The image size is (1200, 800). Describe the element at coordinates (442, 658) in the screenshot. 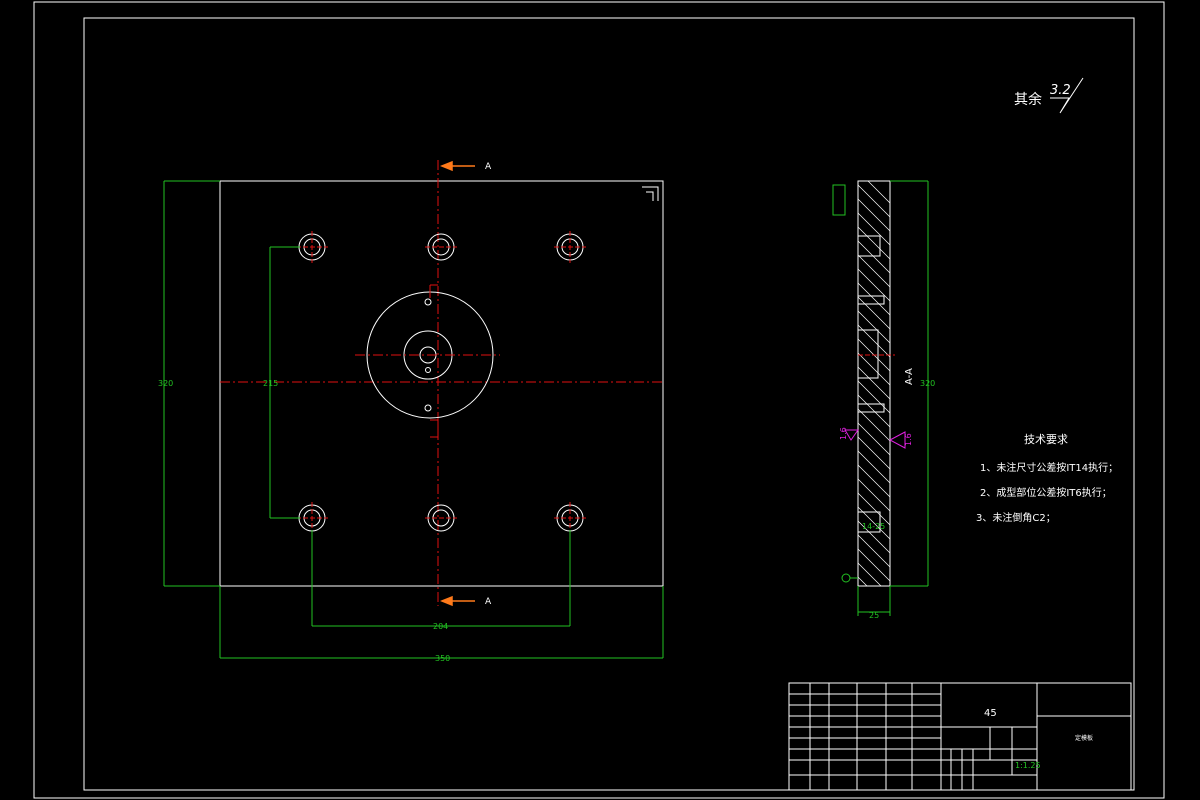

I see `dim-overall-width: 350` at that location.